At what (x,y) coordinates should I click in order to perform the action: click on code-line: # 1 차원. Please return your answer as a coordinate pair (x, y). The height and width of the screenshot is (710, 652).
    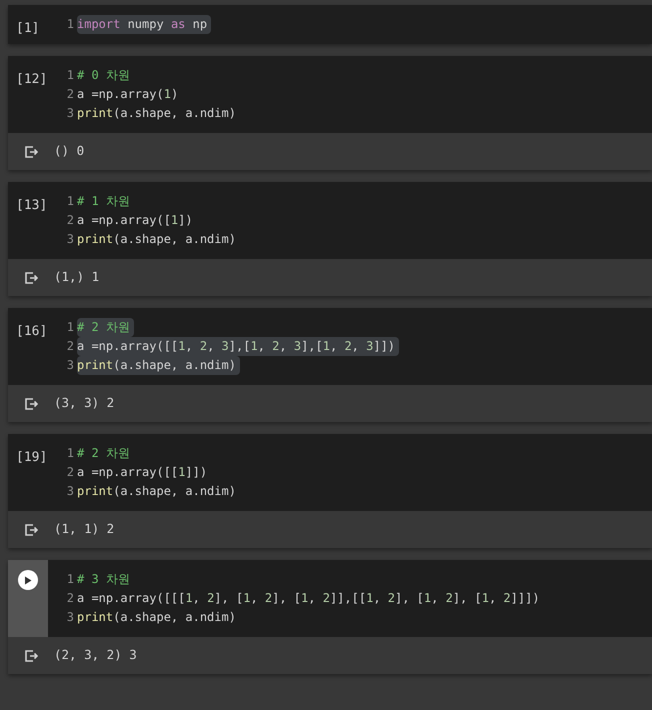
    Looking at the image, I should click on (103, 201).